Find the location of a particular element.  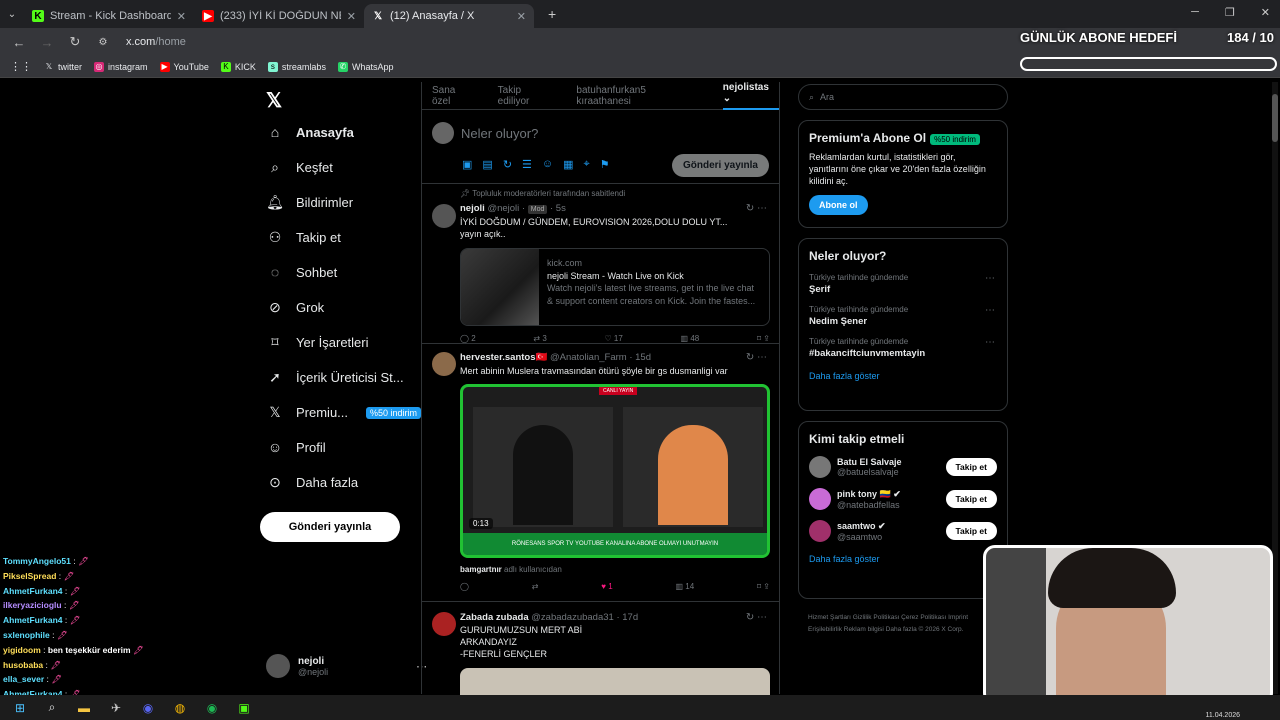

subscribe-button: Abone ol is located at coordinates (838, 205).